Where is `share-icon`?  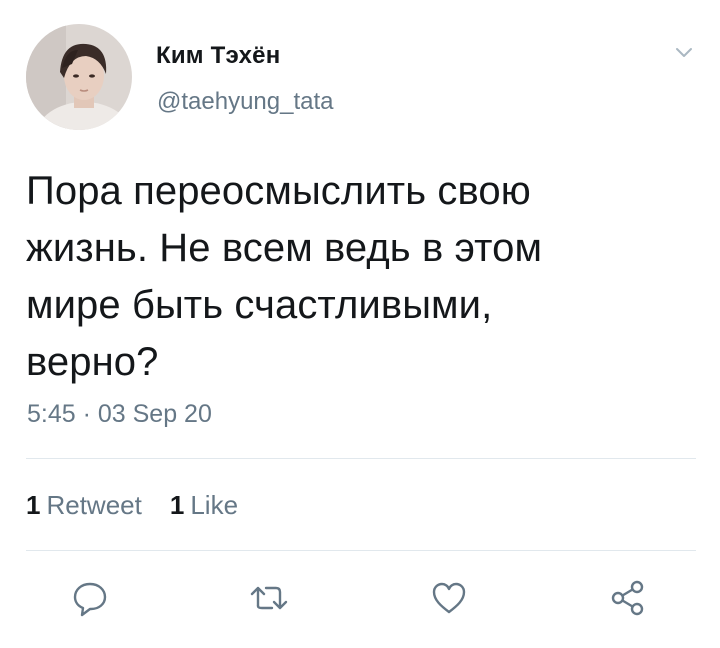
share-icon is located at coordinates (627, 598).